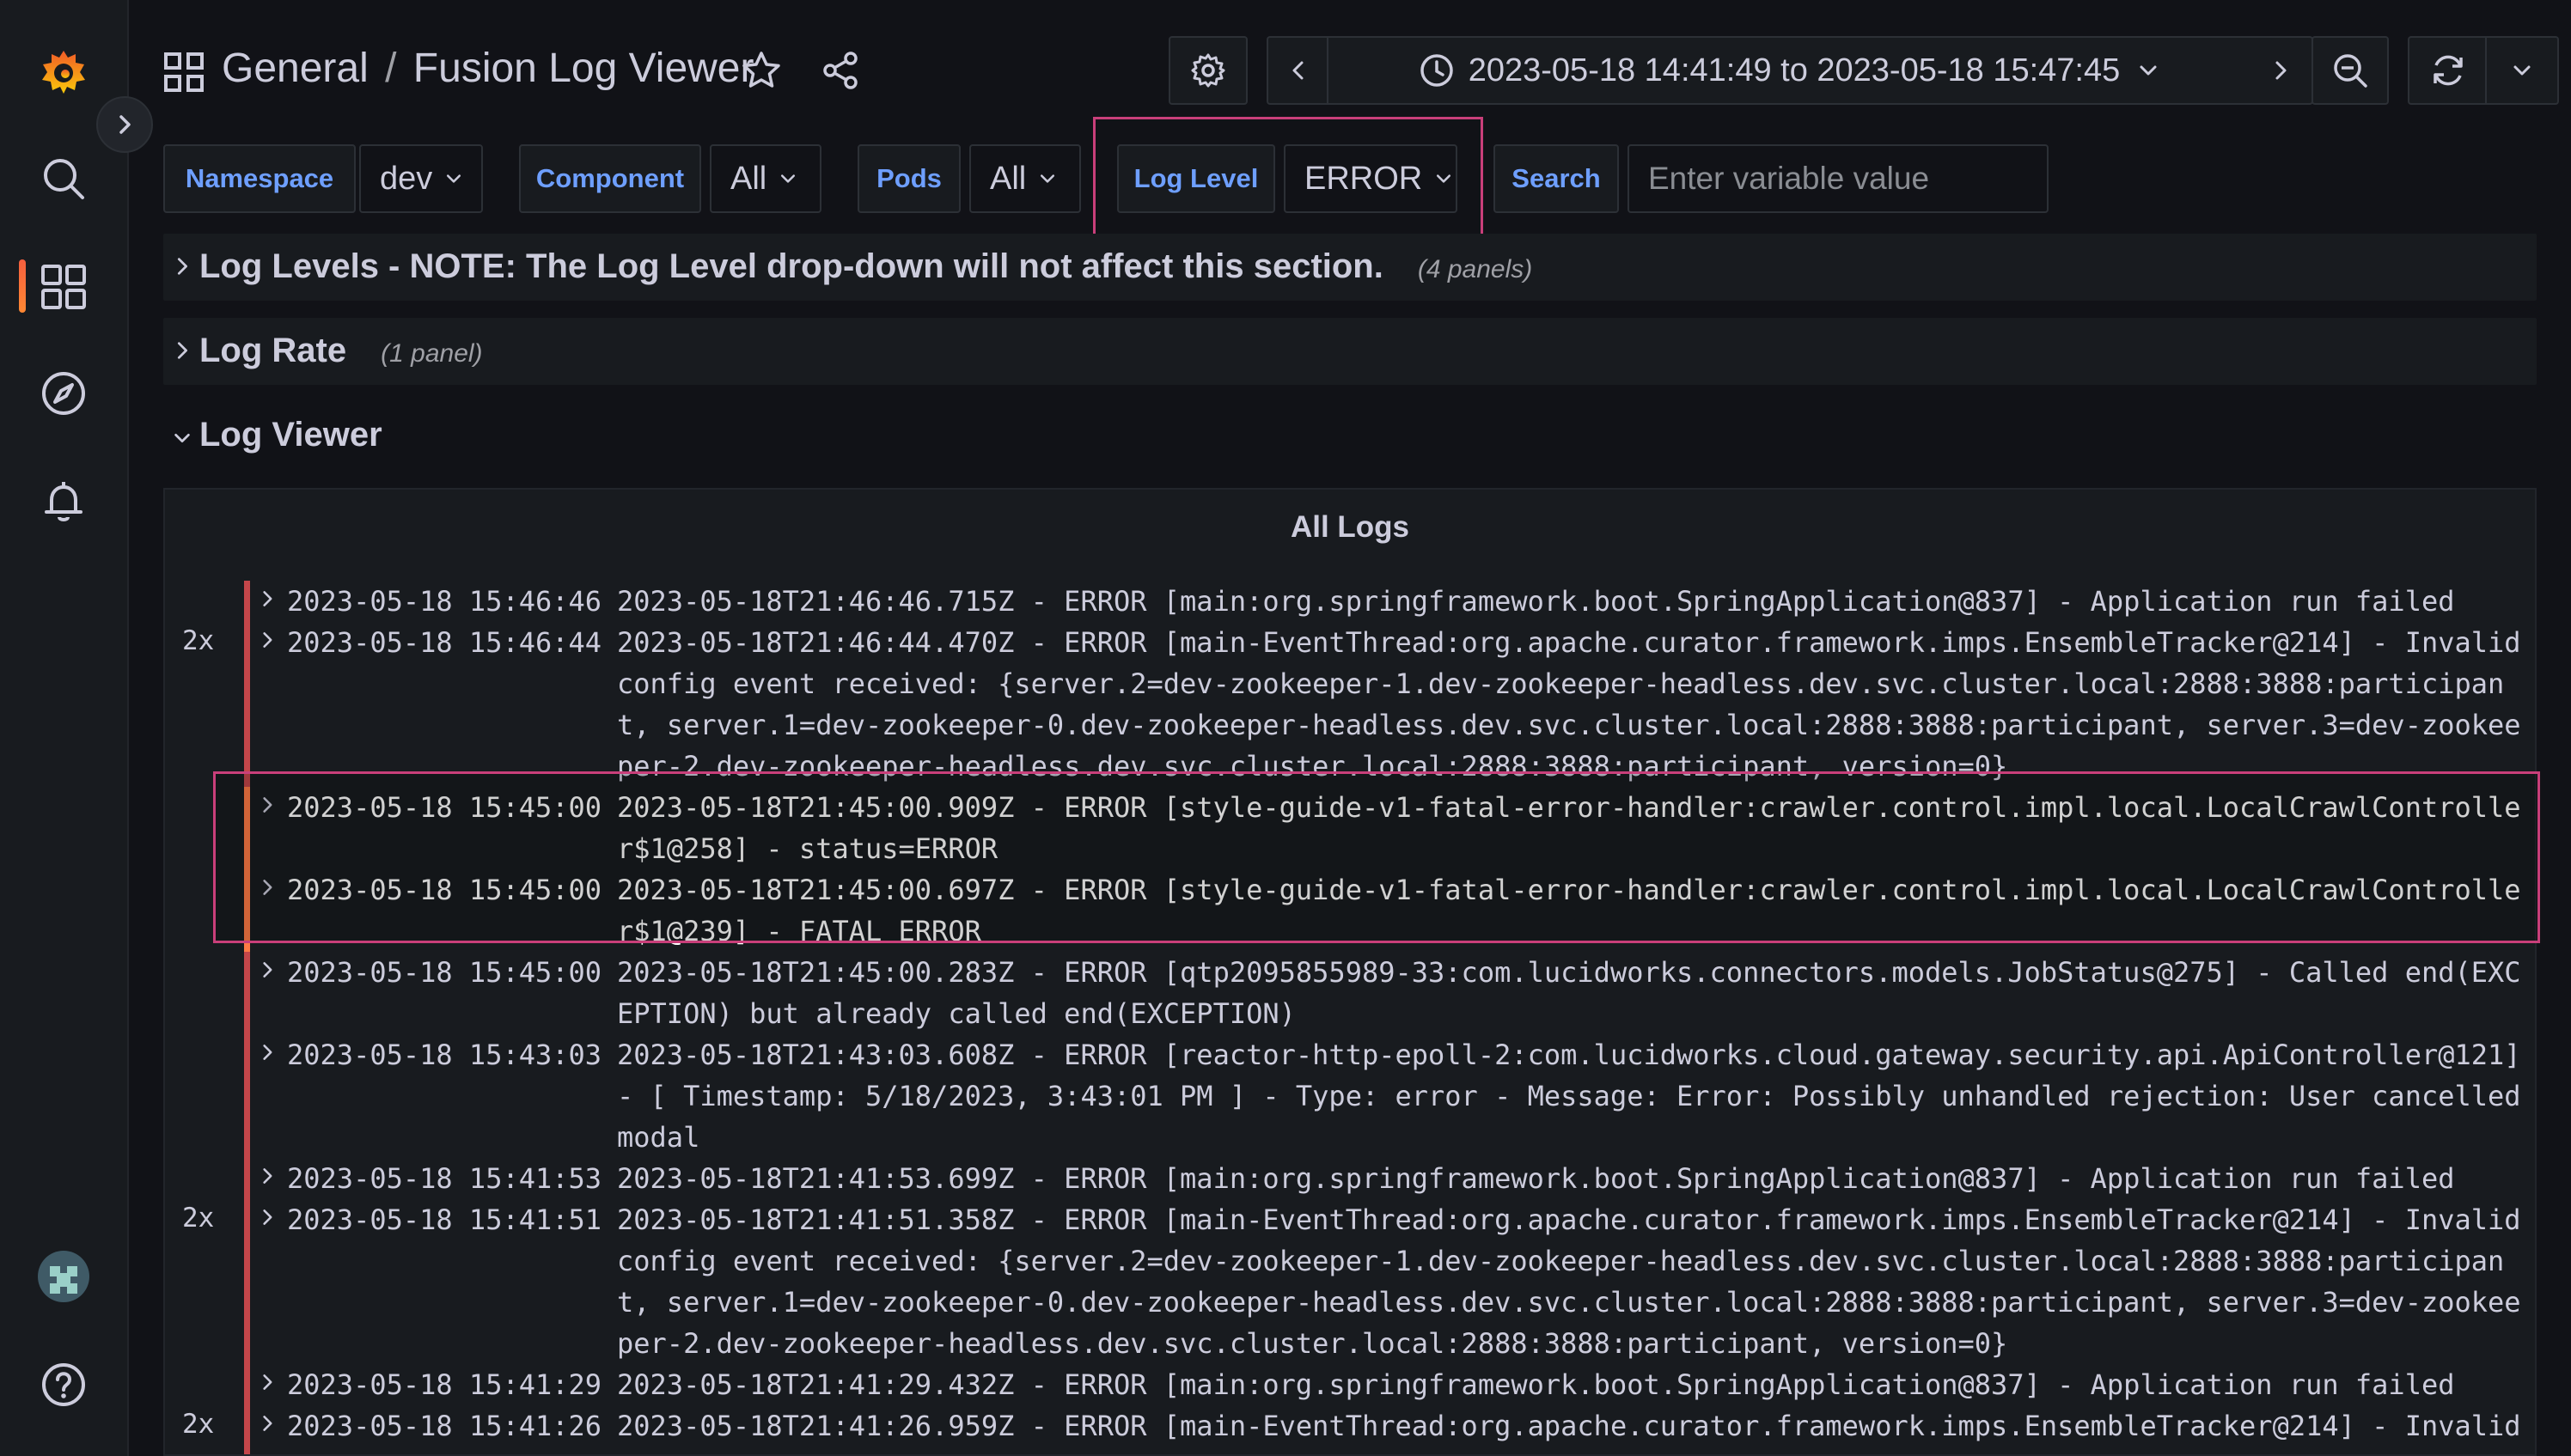  Describe the element at coordinates (444, 1055) in the screenshot. I see `log-timestamp: 2023-05-18 15:43:03` at that location.